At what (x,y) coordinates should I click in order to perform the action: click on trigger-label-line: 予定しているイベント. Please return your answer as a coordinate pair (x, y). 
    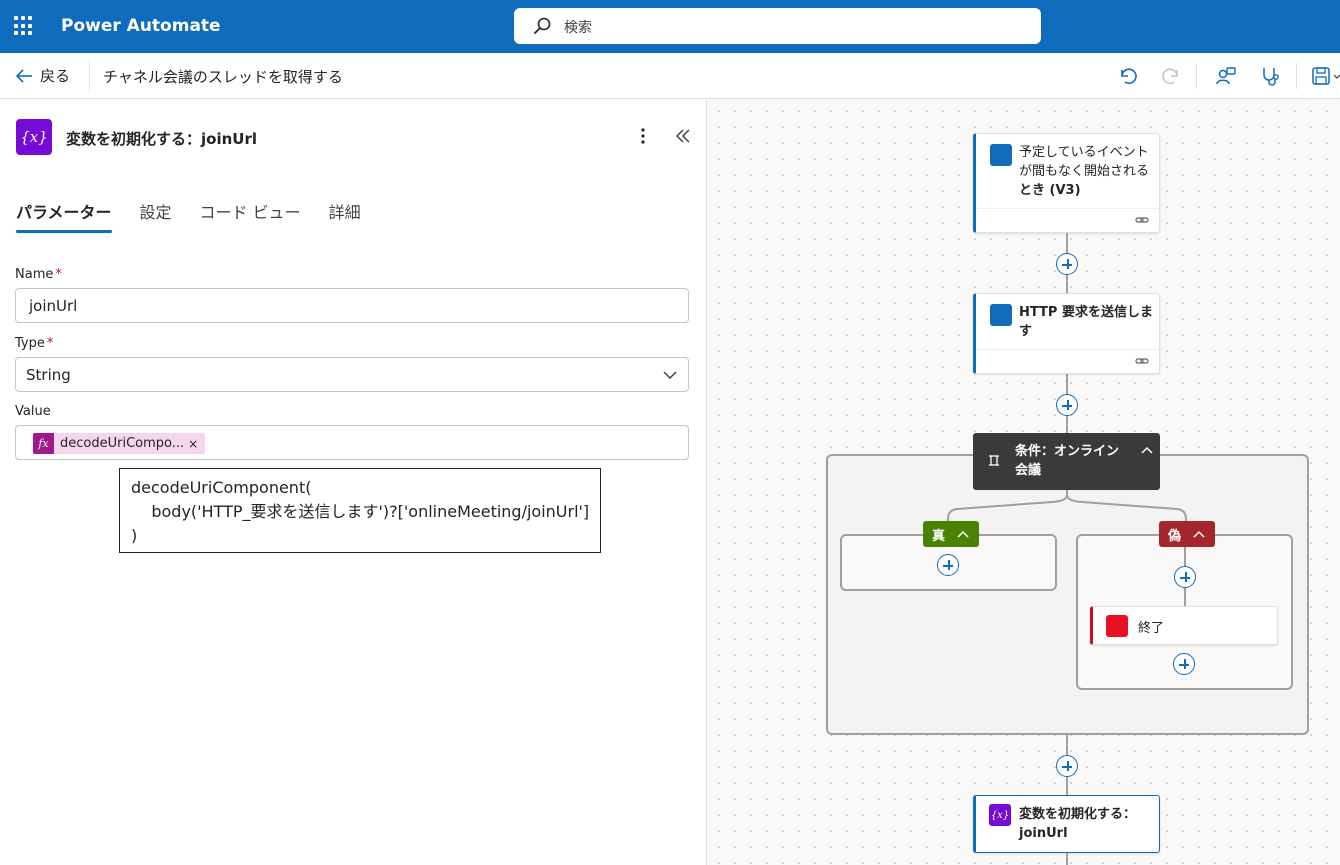
    Looking at the image, I should click on (1084, 152).